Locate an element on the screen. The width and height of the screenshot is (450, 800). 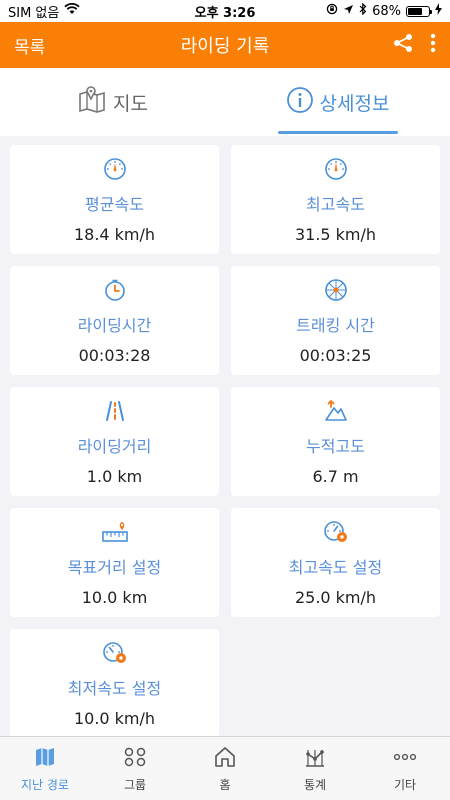
tab-map: 지도 is located at coordinates (112, 102).